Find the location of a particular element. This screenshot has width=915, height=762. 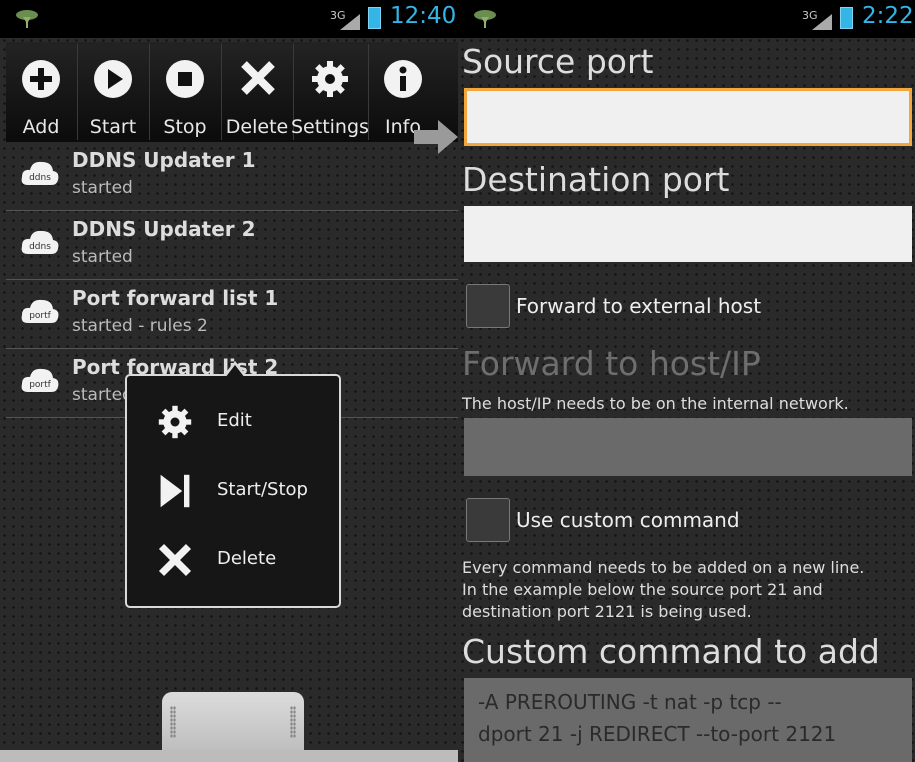

clock: 12:40 is located at coordinates (423, 16).